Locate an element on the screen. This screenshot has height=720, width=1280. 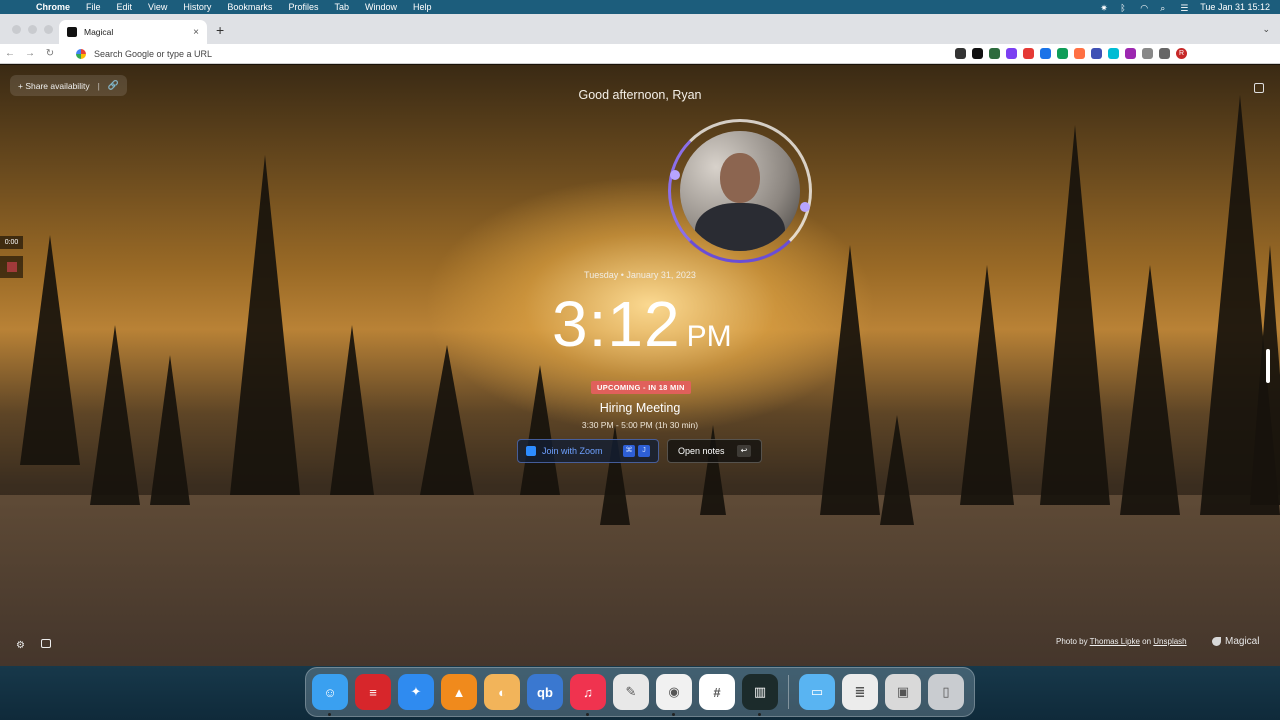
menu-bookmarks: Bookmarks is located at coordinates (249, 7).